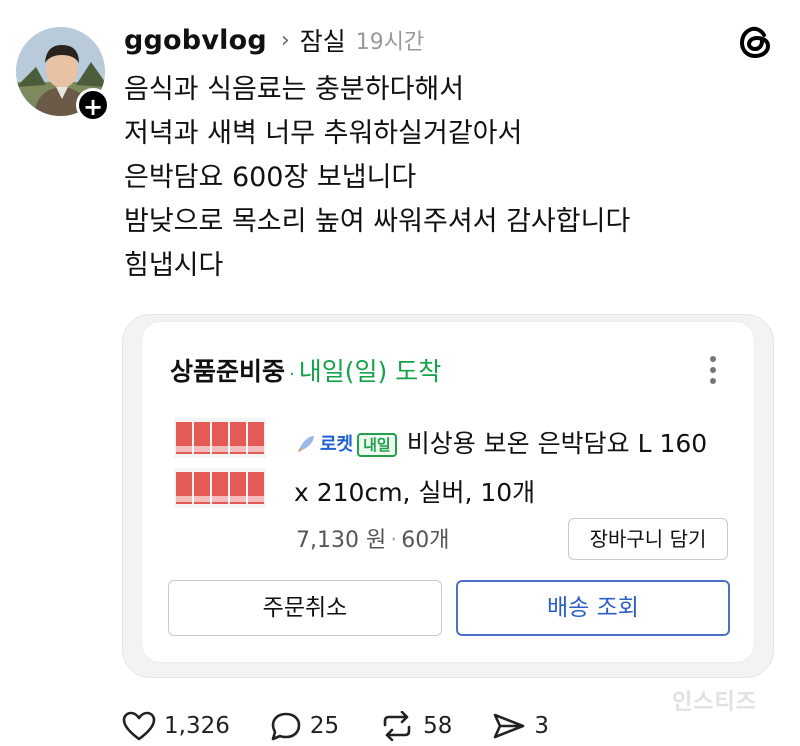 Image resolution: width=800 pixels, height=746 pixels. What do you see at coordinates (286, 726) in the screenshot?
I see `comment-icon` at bounding box center [286, 726].